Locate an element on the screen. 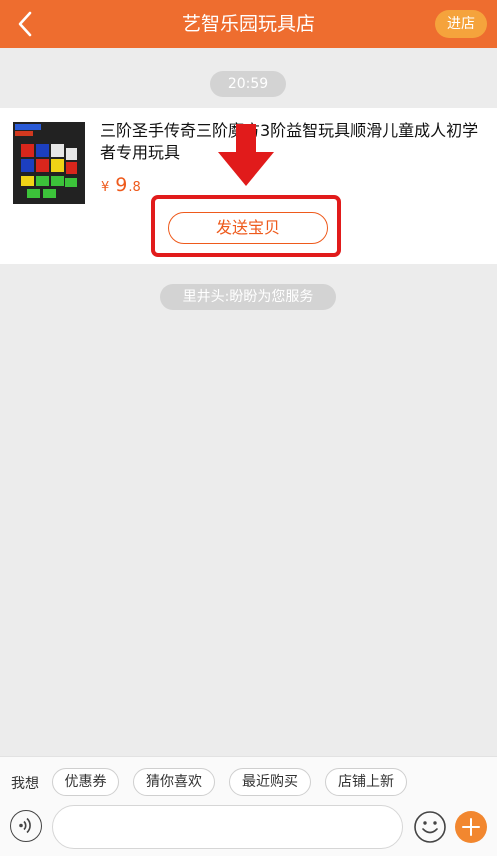  voice-wave-icon is located at coordinates (25, 825).